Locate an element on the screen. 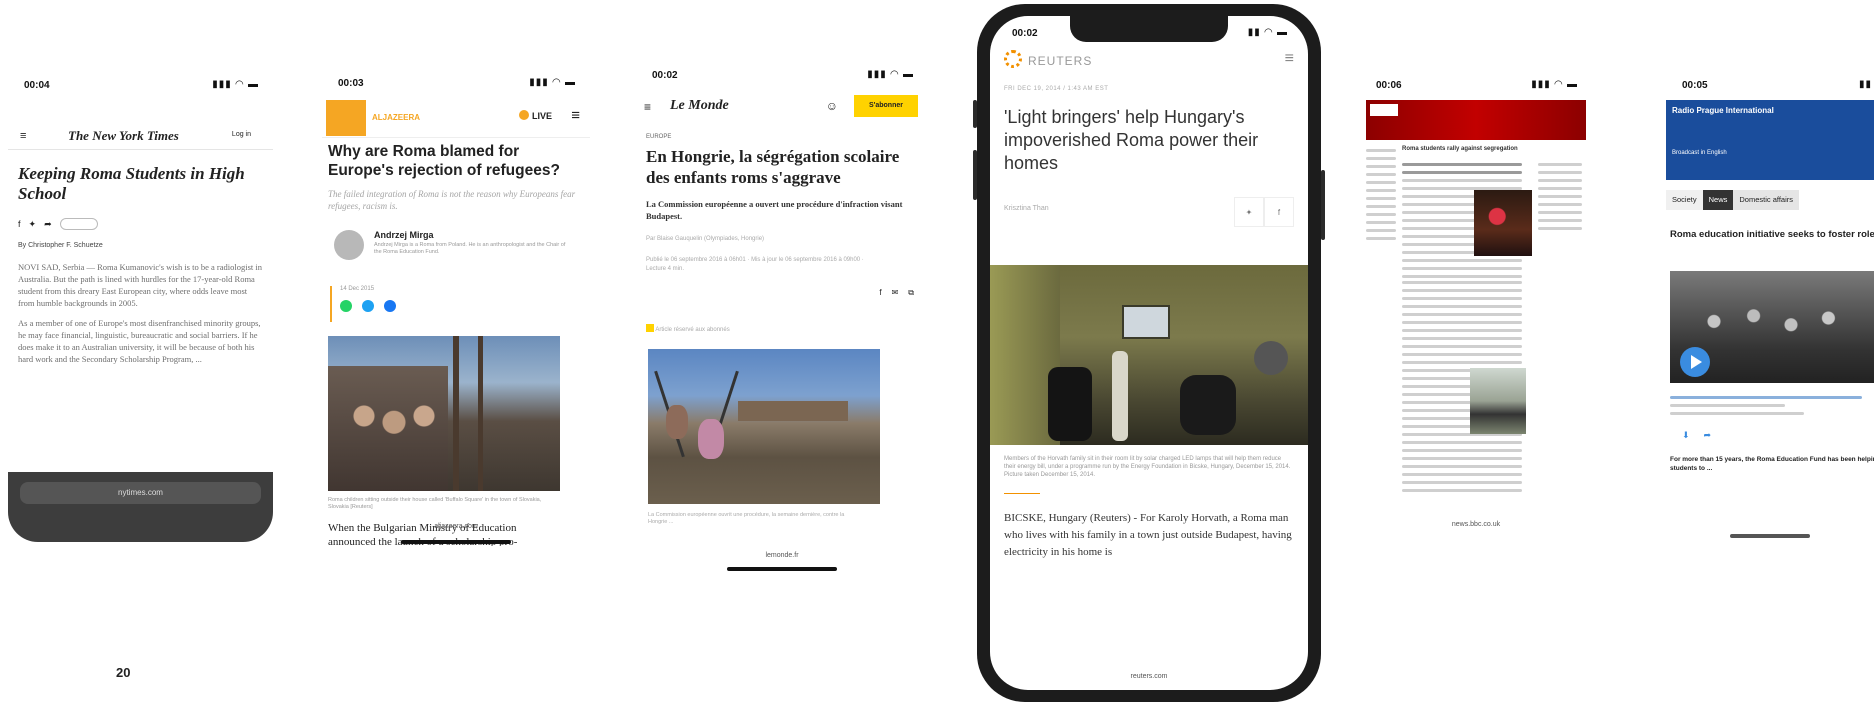 This screenshot has height=706, width=1874. tab-domestic-affairs: Domestic affairs is located at coordinates (1766, 200).